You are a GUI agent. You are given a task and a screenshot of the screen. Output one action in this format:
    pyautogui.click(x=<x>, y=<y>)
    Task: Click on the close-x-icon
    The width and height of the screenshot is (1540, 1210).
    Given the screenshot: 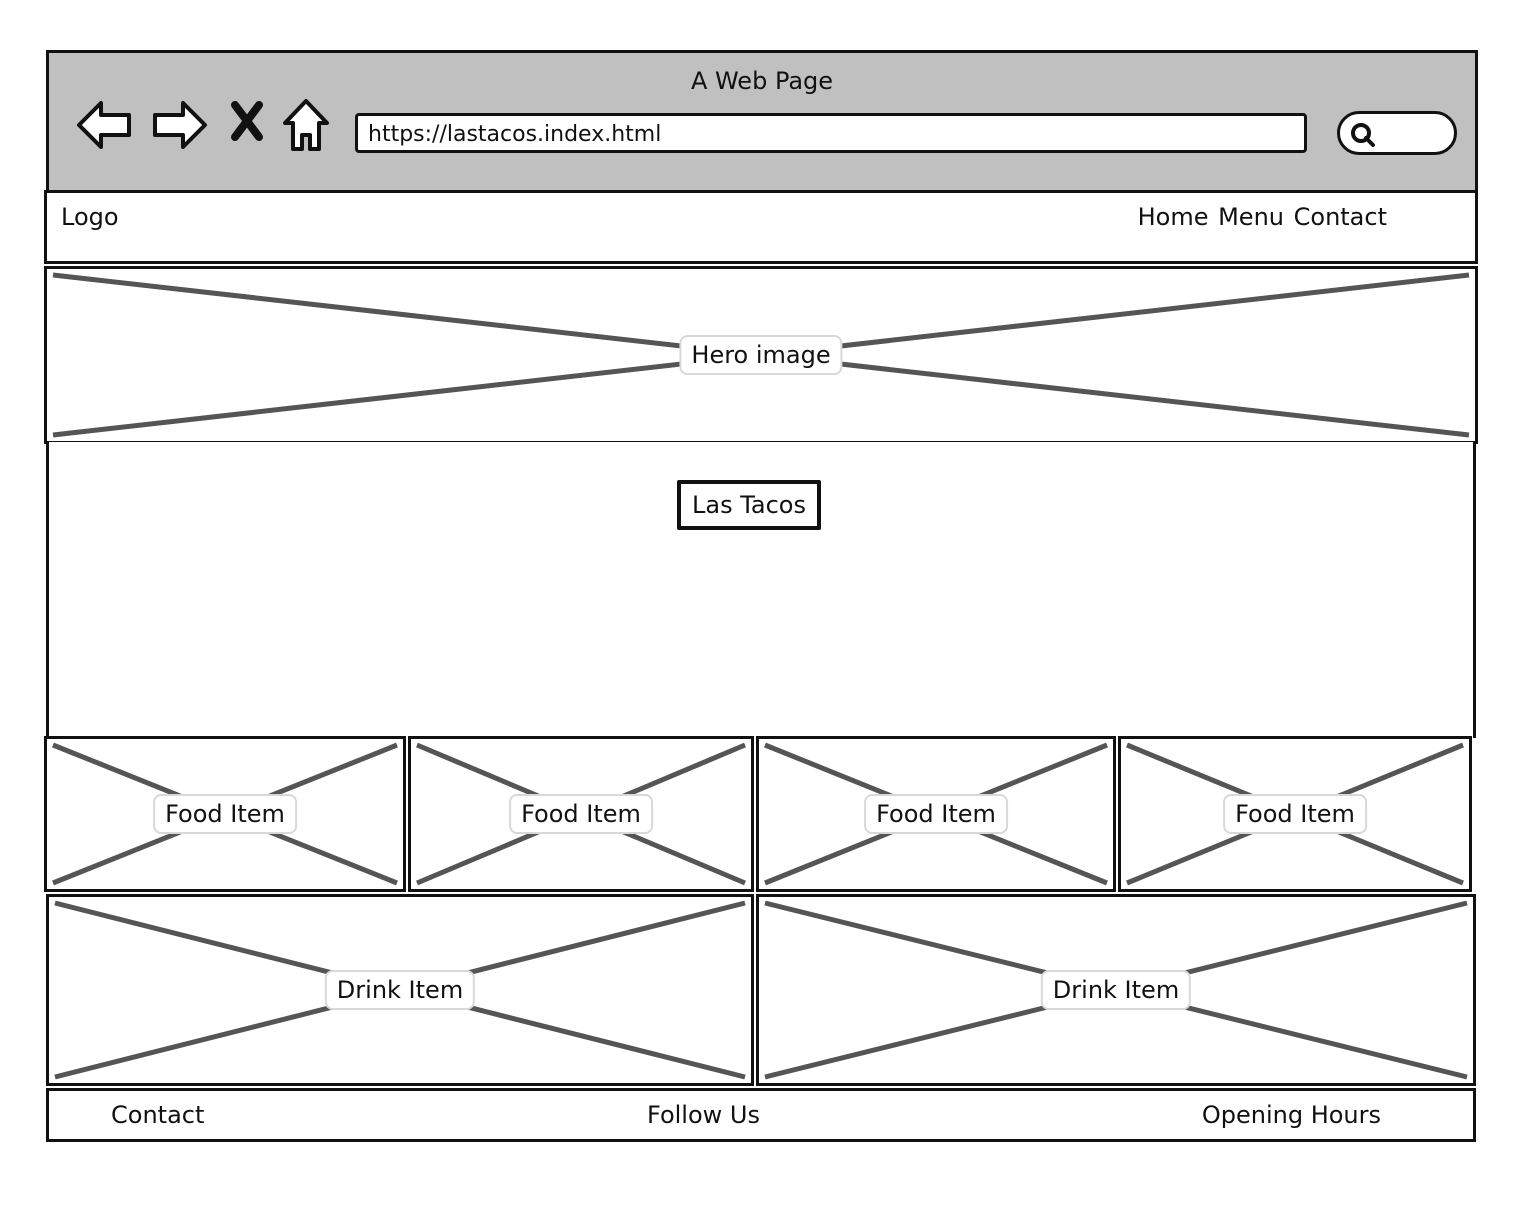 What is the action you would take?
    pyautogui.click(x=247, y=121)
    